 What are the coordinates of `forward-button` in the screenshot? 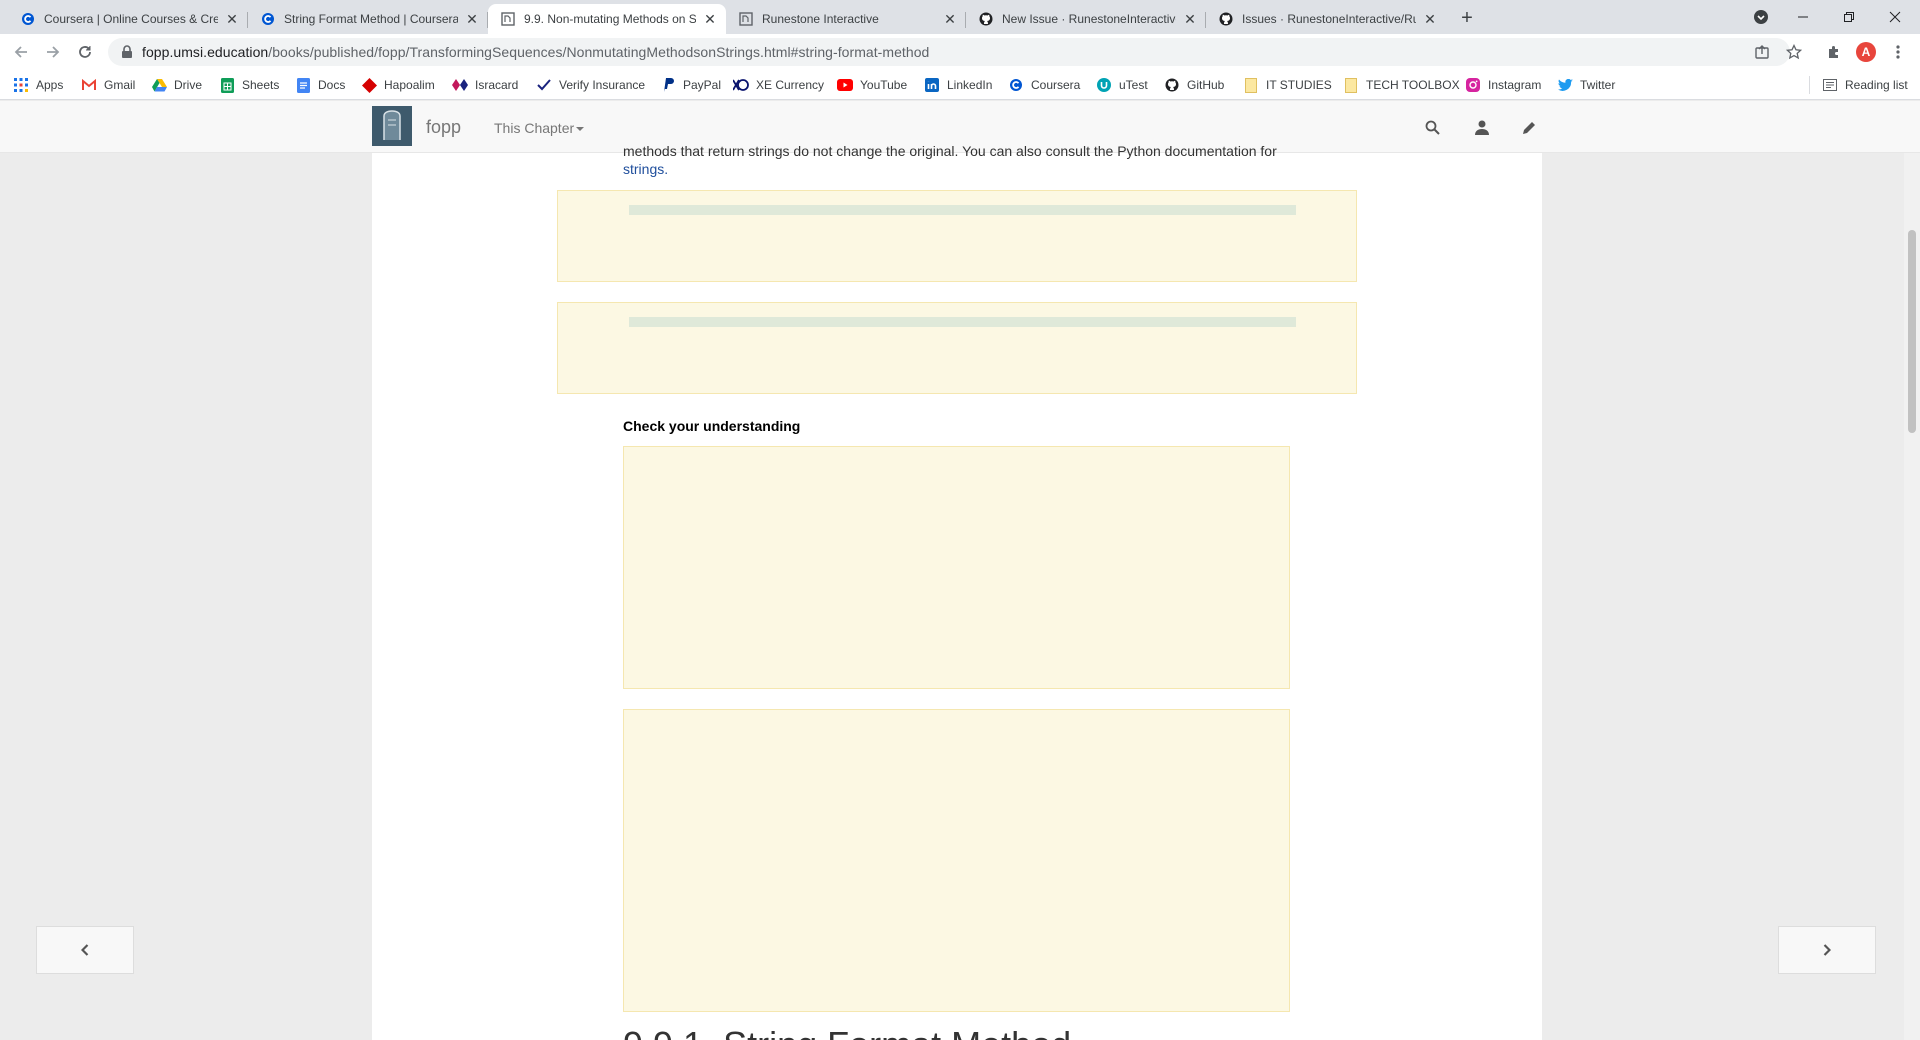 It's located at (53, 52).